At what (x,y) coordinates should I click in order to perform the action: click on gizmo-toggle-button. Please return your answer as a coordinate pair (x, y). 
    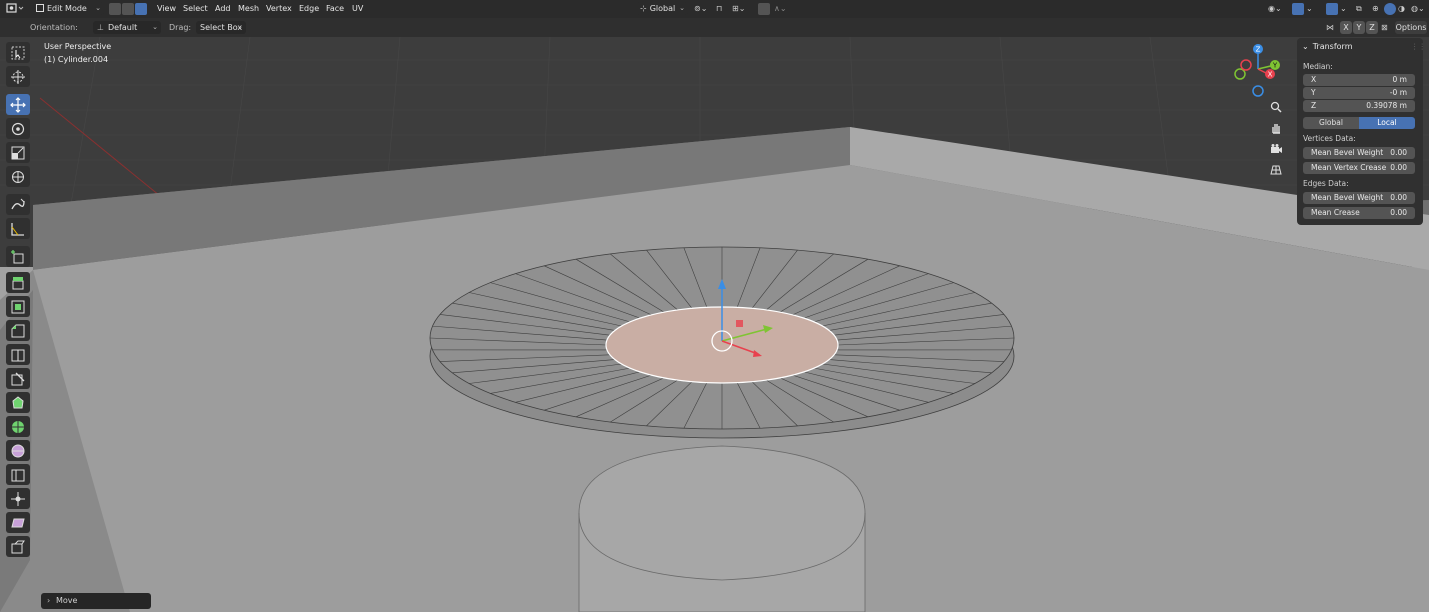
    Looking at the image, I should click on (1298, 9).